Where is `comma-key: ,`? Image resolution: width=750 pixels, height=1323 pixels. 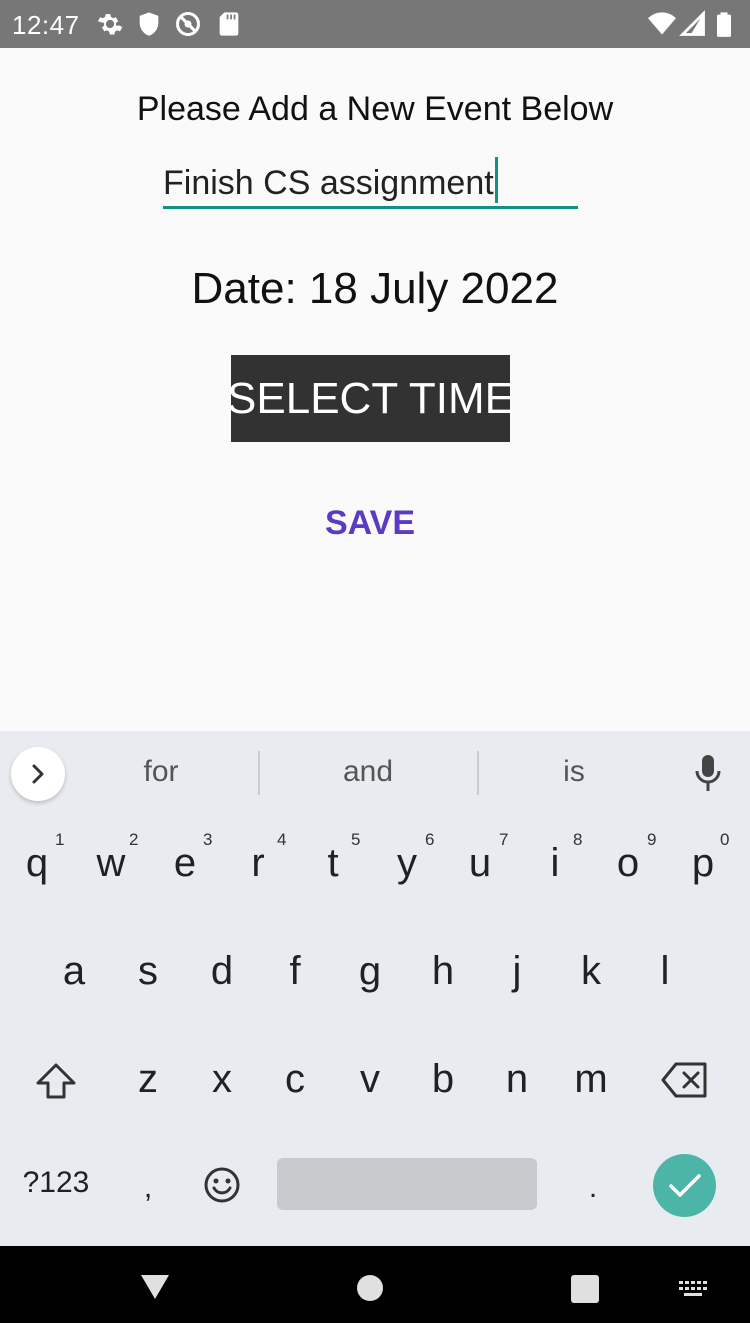 comma-key: , is located at coordinates (148, 1188).